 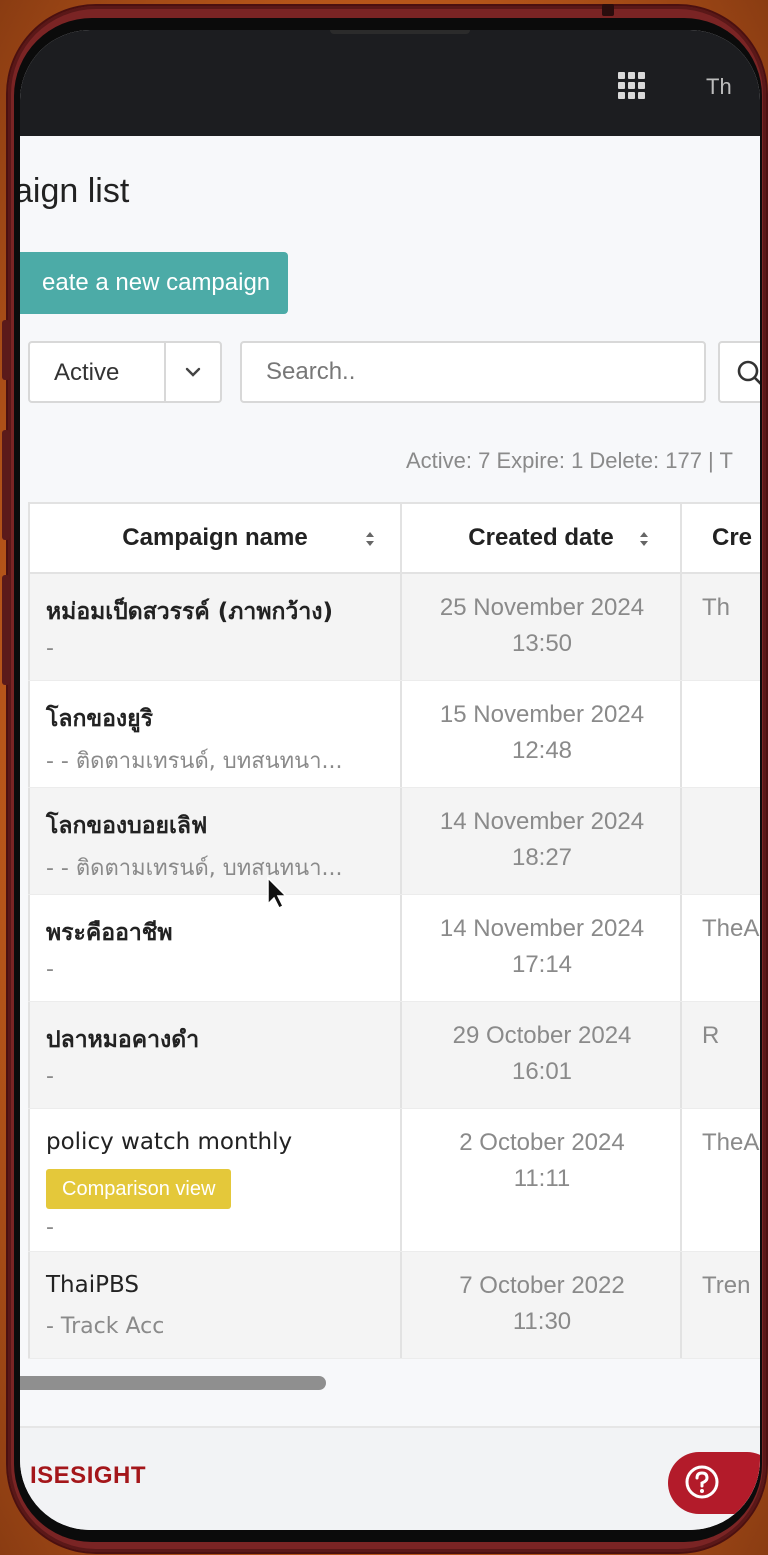 I want to click on campaign-name-link: พระคืออาชีพ, so click(x=109, y=933).